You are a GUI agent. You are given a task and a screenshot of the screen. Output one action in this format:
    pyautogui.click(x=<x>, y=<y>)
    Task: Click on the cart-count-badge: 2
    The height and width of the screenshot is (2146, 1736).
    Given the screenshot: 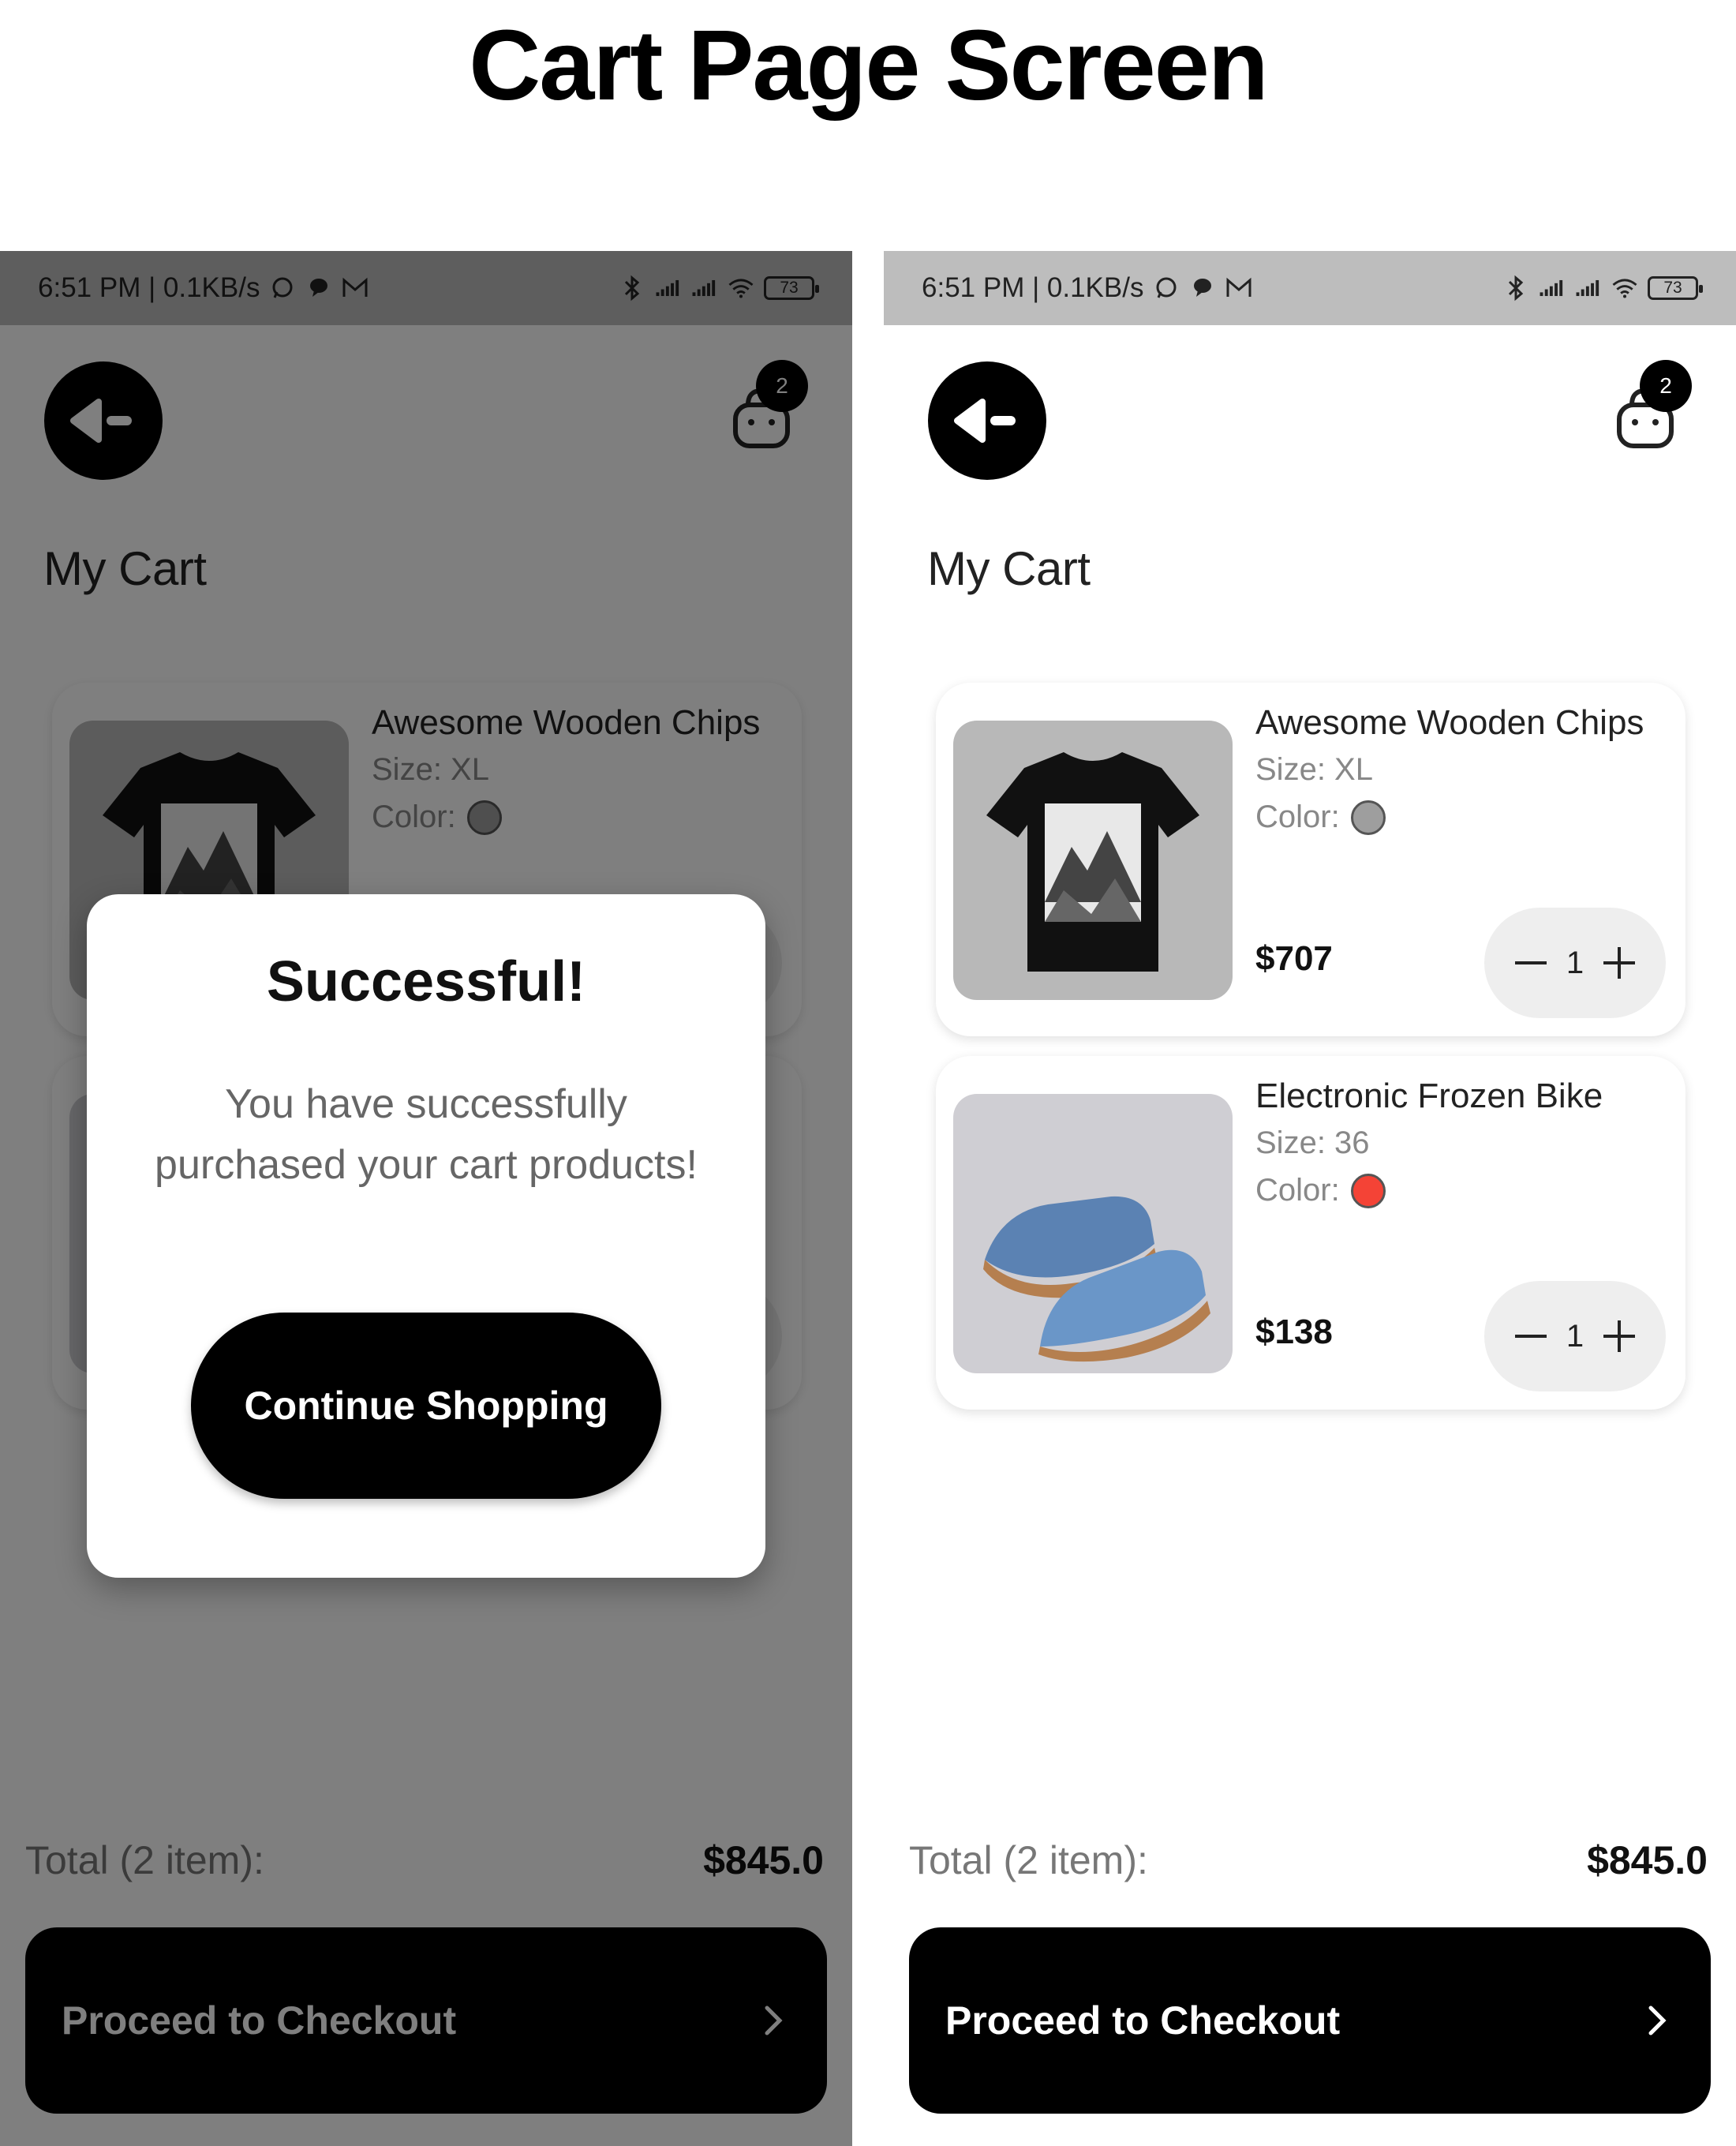 What is the action you would take?
    pyautogui.click(x=1666, y=386)
    